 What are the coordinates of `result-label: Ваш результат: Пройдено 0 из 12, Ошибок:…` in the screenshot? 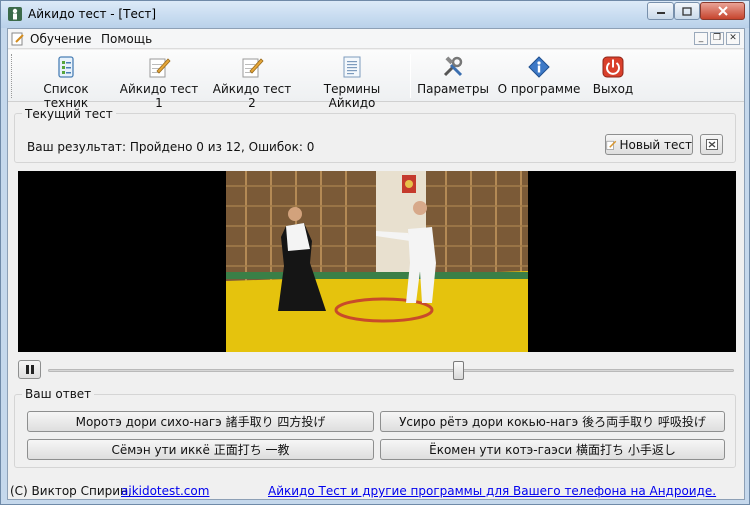 It's located at (170, 147).